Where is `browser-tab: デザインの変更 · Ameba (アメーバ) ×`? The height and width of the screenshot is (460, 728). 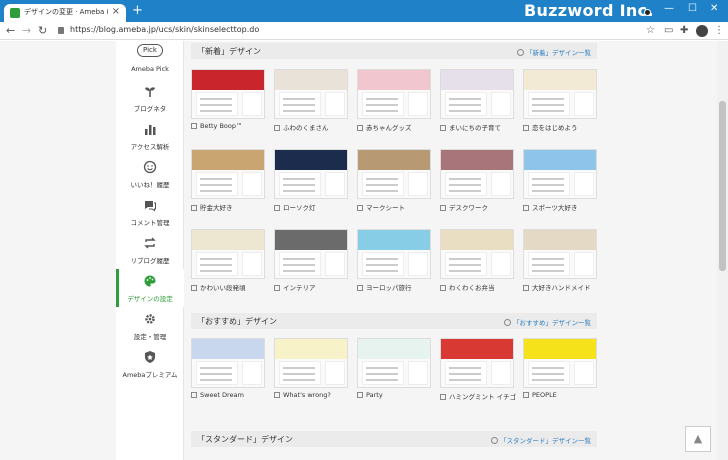 browser-tab: デザインの変更 · Ameba (アメーバ) × is located at coordinates (65, 13).